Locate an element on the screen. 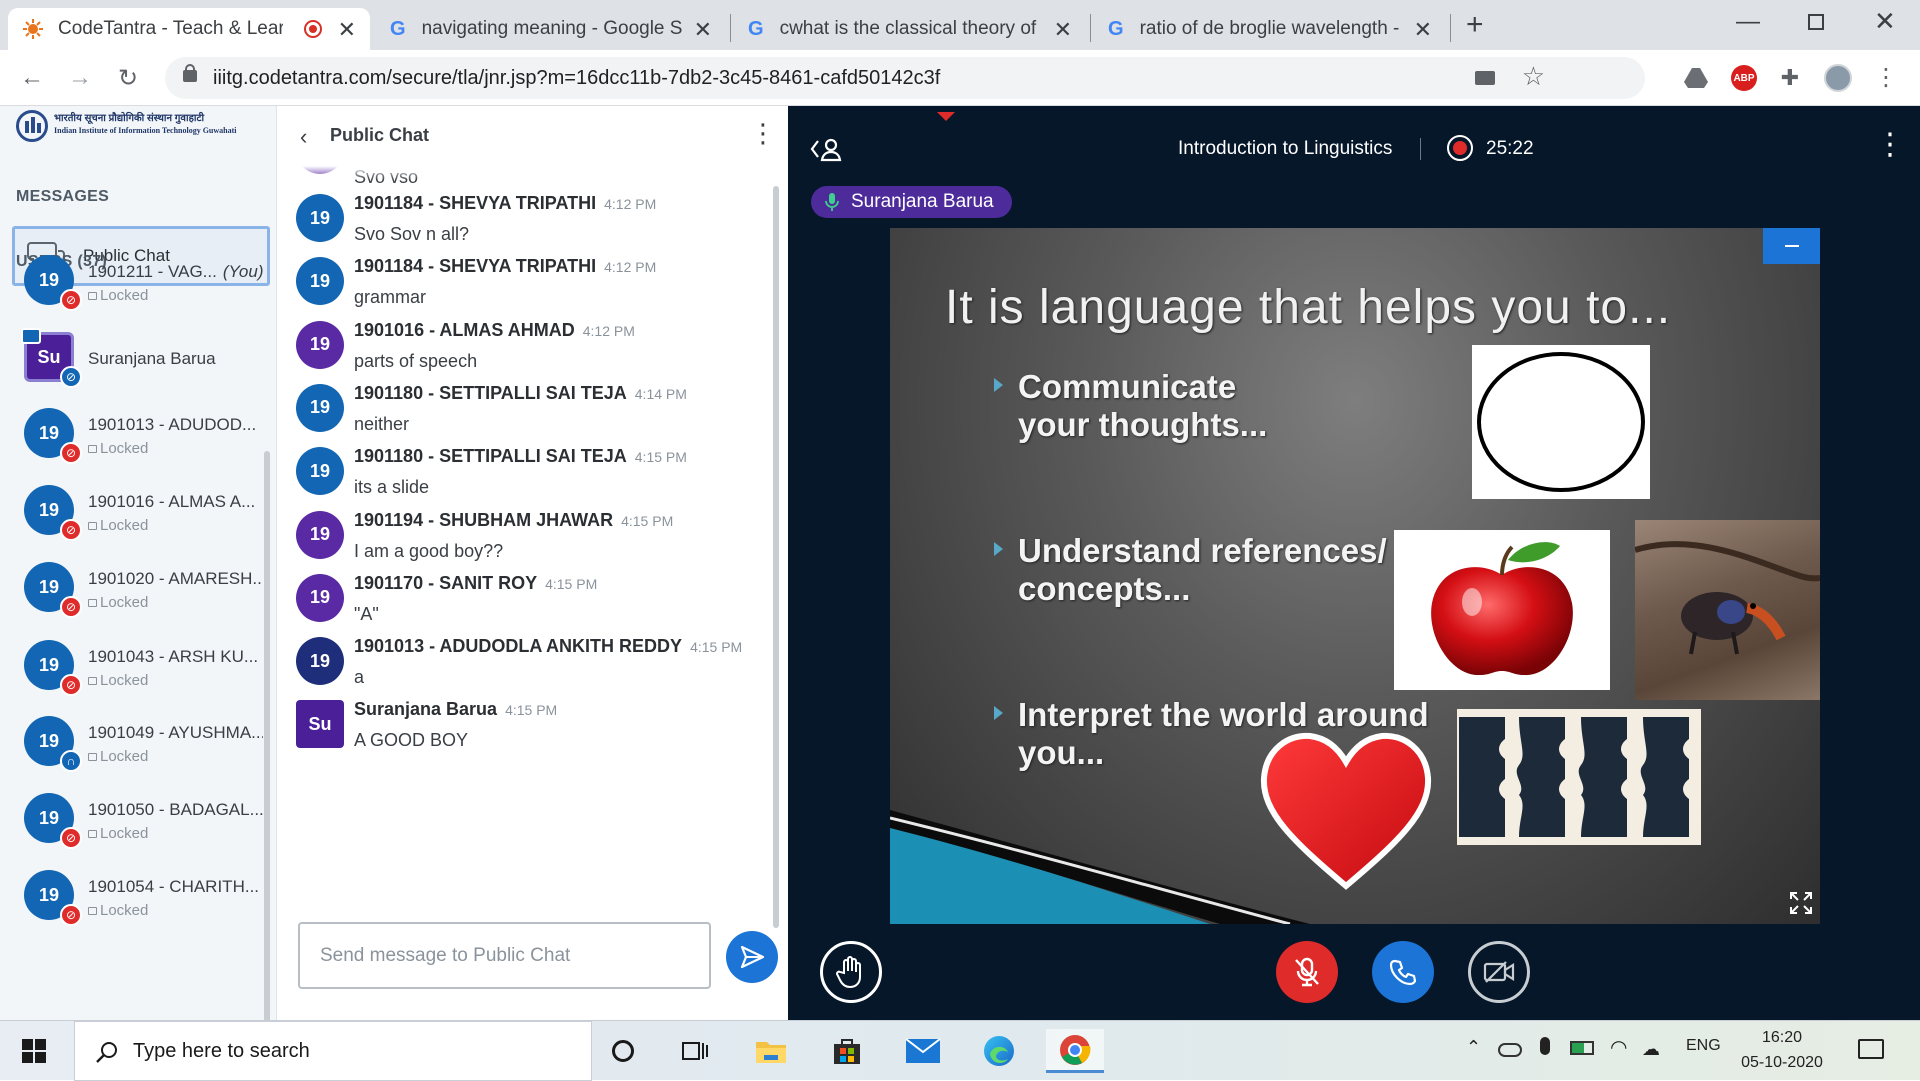  send-message-button is located at coordinates (752, 957).